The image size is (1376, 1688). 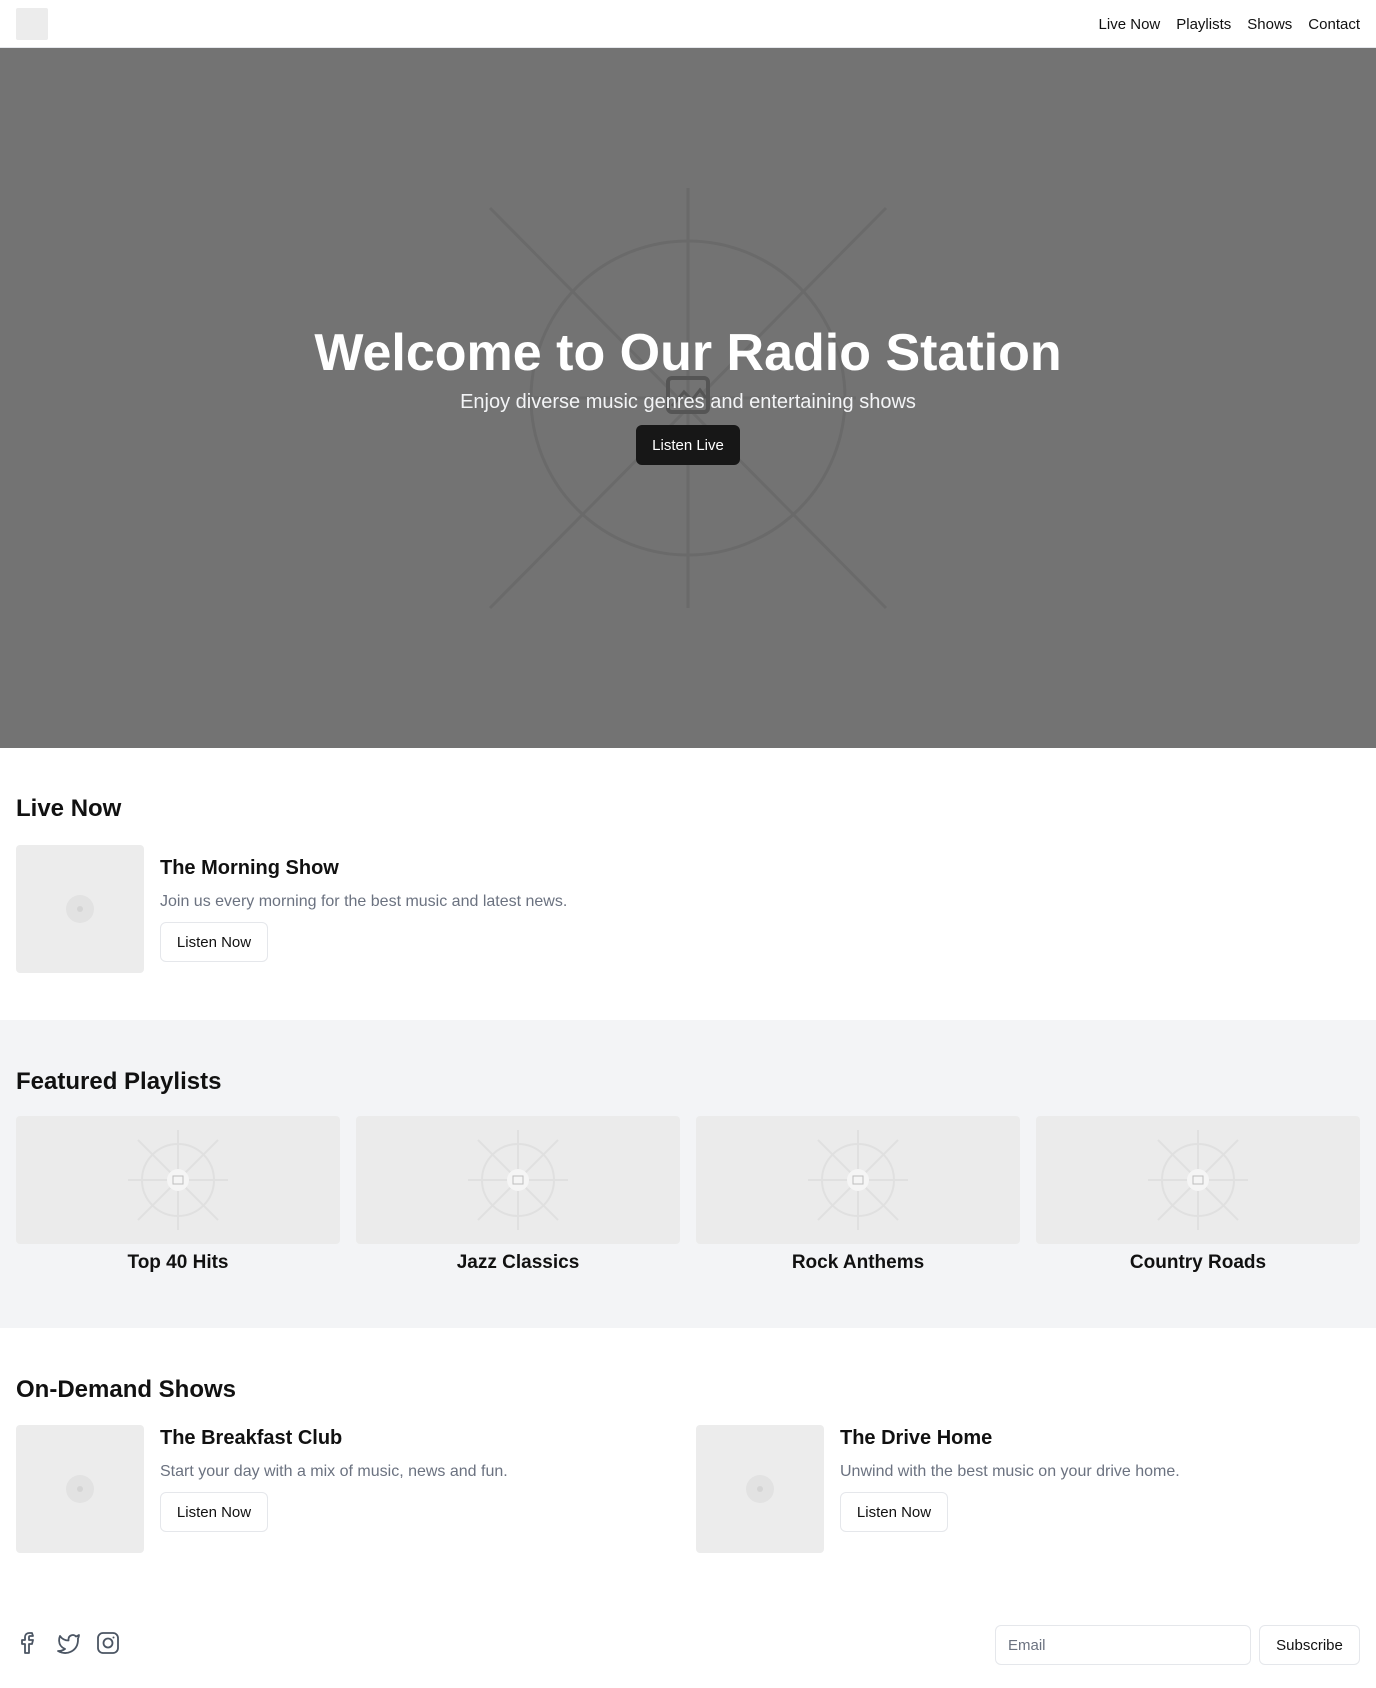 I want to click on morning-show-listen-button: Listen Now, so click(x=214, y=942).